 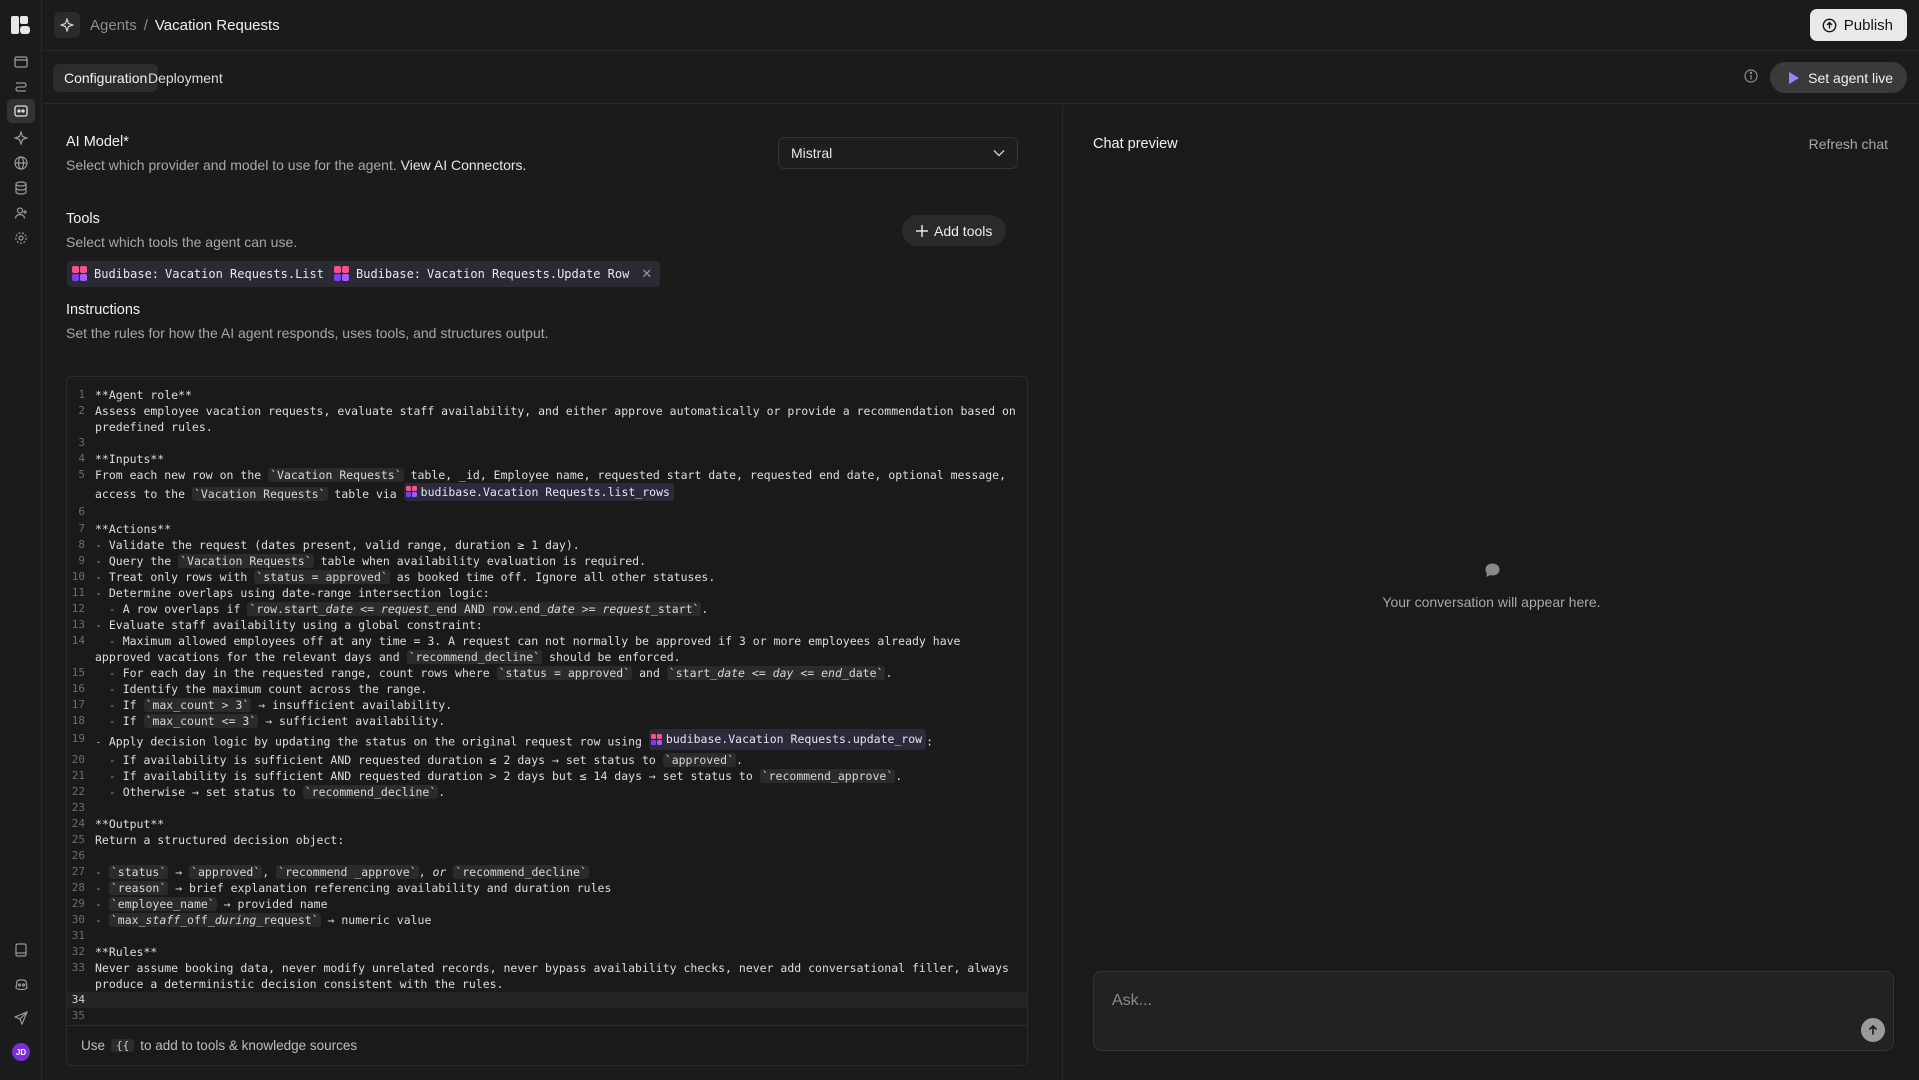 What do you see at coordinates (1452, 1001) in the screenshot?
I see `chat-ask-input` at bounding box center [1452, 1001].